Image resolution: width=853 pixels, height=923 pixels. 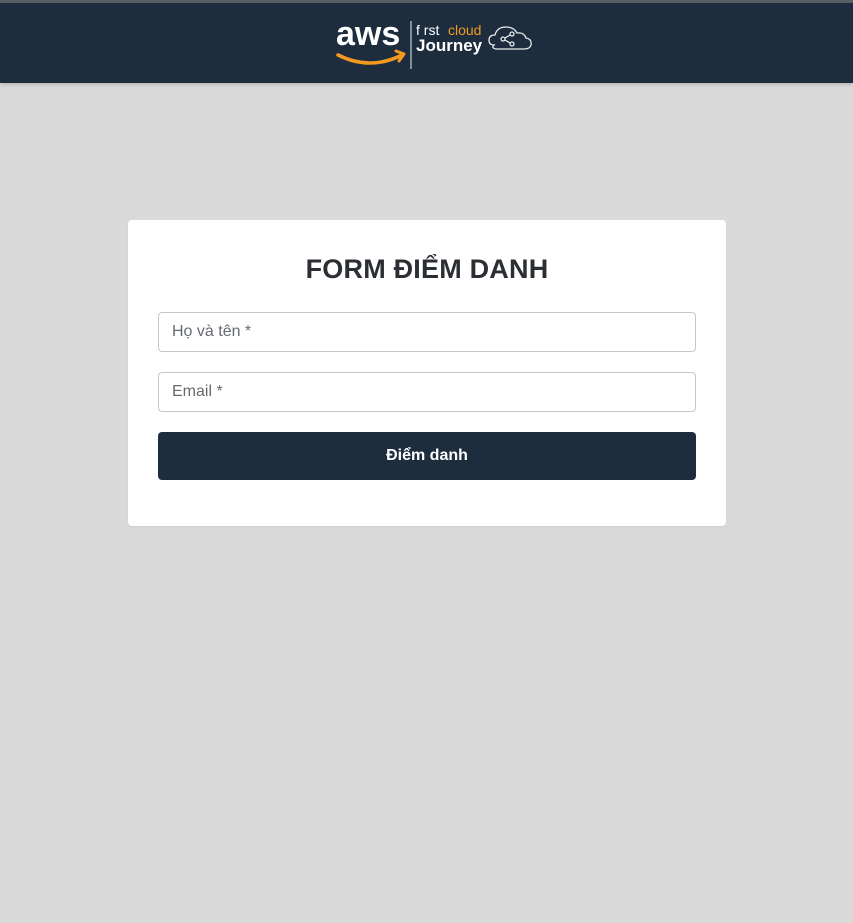 I want to click on site-header: aws f rst cloud Journey, so click(x=426, y=43).